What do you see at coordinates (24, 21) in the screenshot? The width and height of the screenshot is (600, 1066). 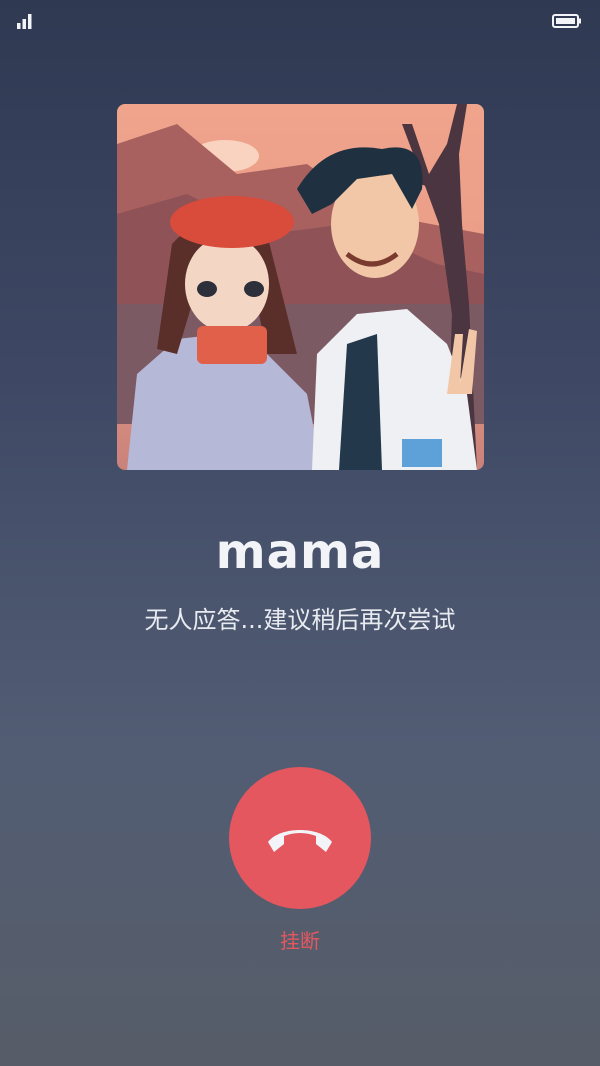 I see `signal-bars-icon` at bounding box center [24, 21].